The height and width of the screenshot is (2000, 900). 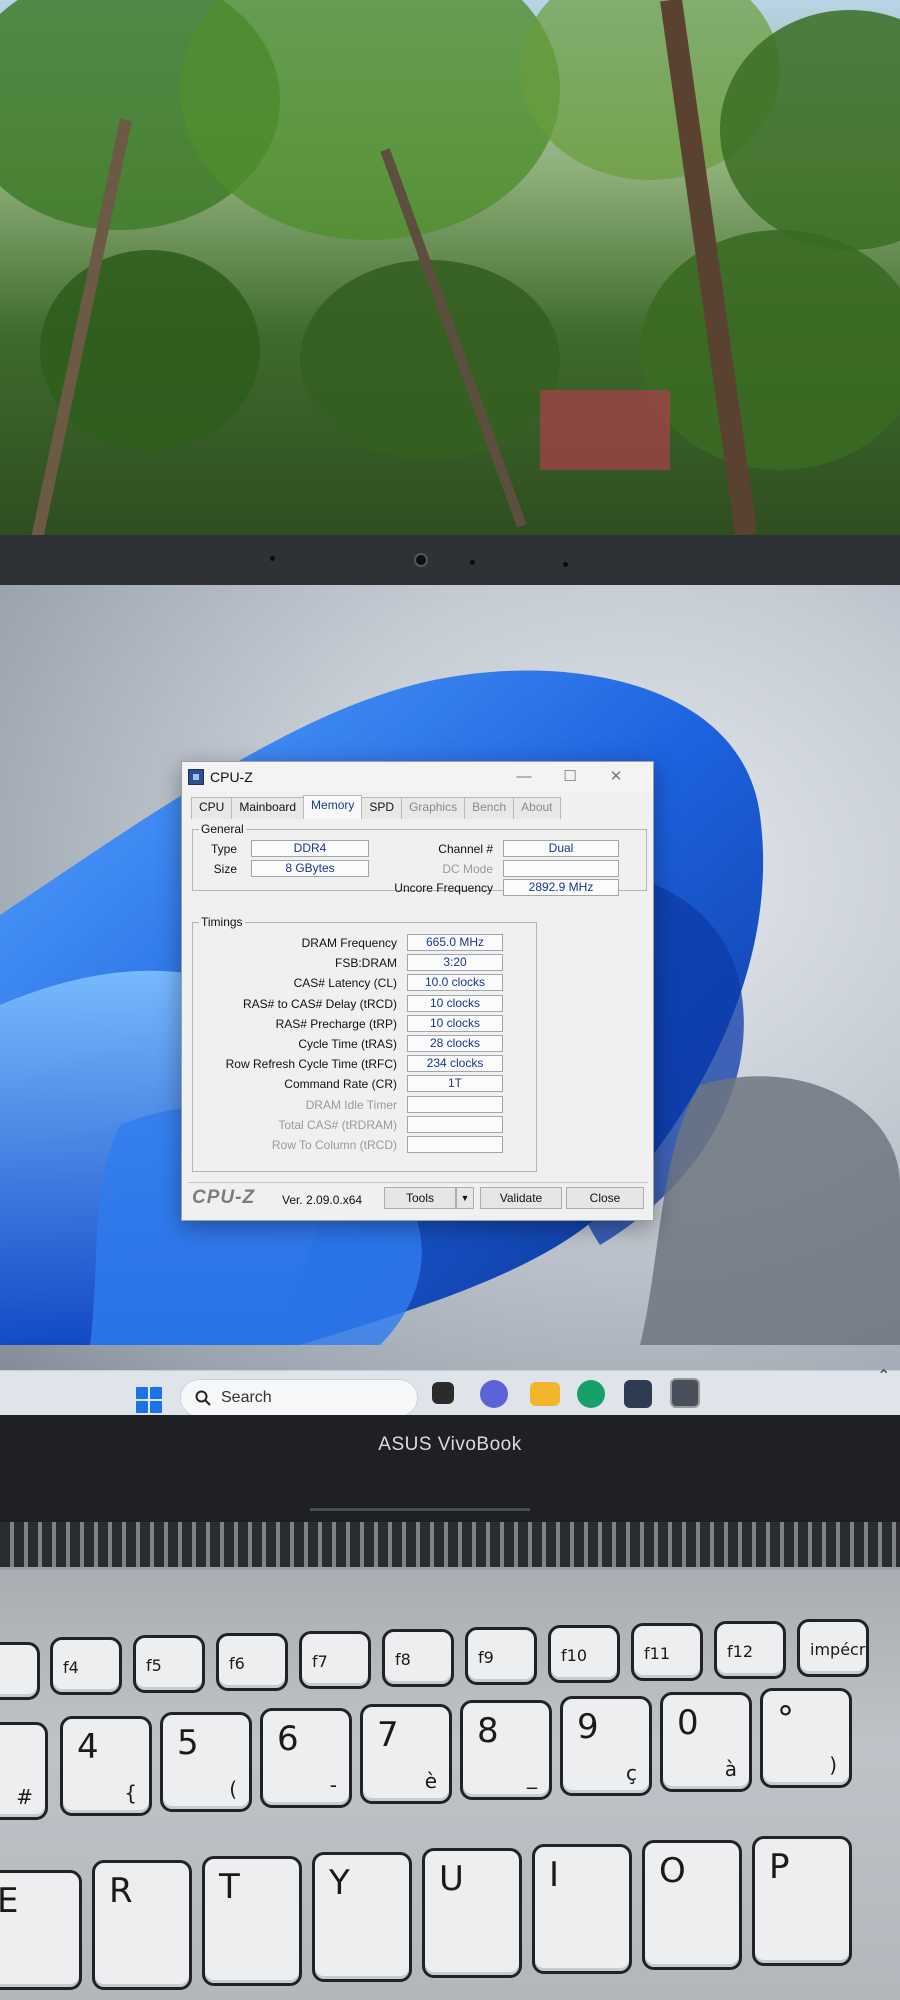 I want to click on key-legend: 9, so click(x=588, y=1727).